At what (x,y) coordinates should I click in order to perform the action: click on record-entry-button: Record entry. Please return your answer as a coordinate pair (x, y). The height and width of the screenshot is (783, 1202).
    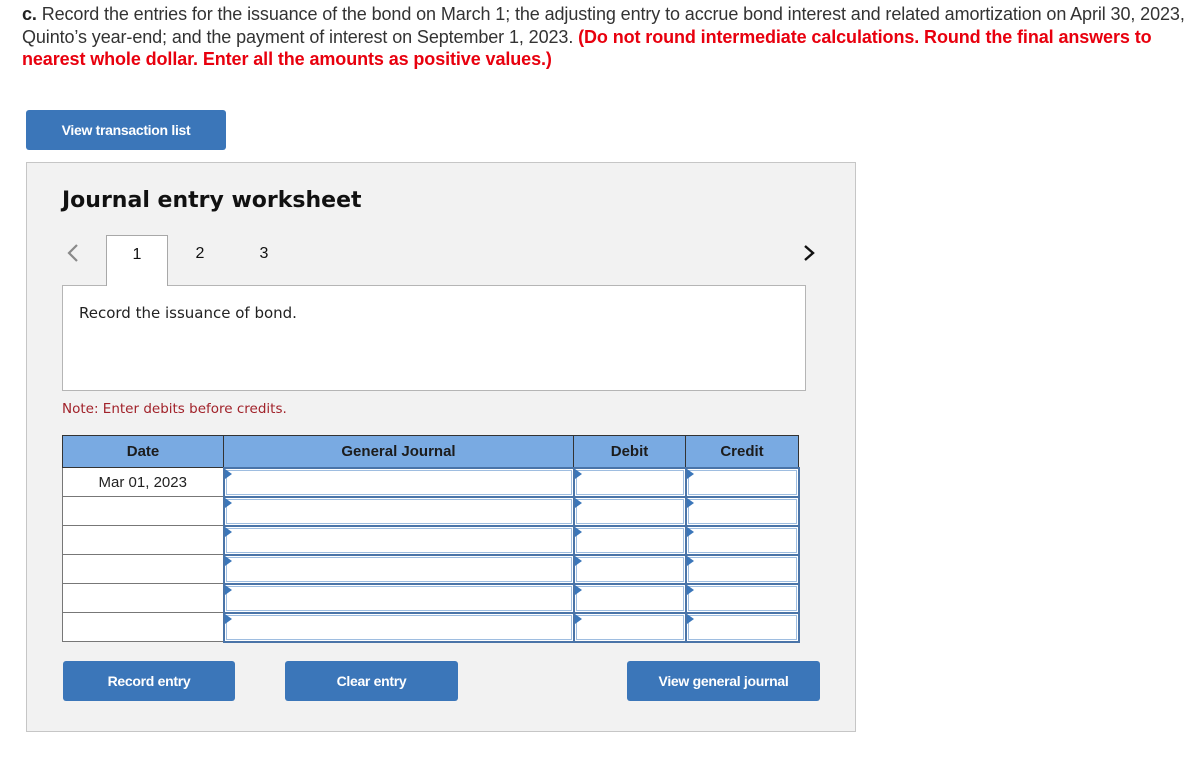
    Looking at the image, I should click on (149, 681).